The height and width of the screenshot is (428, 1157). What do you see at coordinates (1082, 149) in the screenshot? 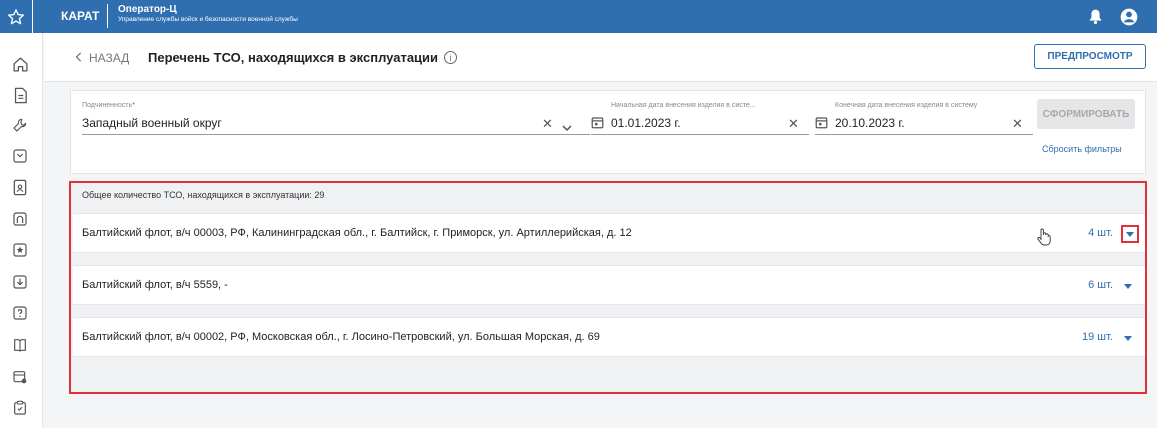
I see `reset-filters-link: Сбросить фильтры` at bounding box center [1082, 149].